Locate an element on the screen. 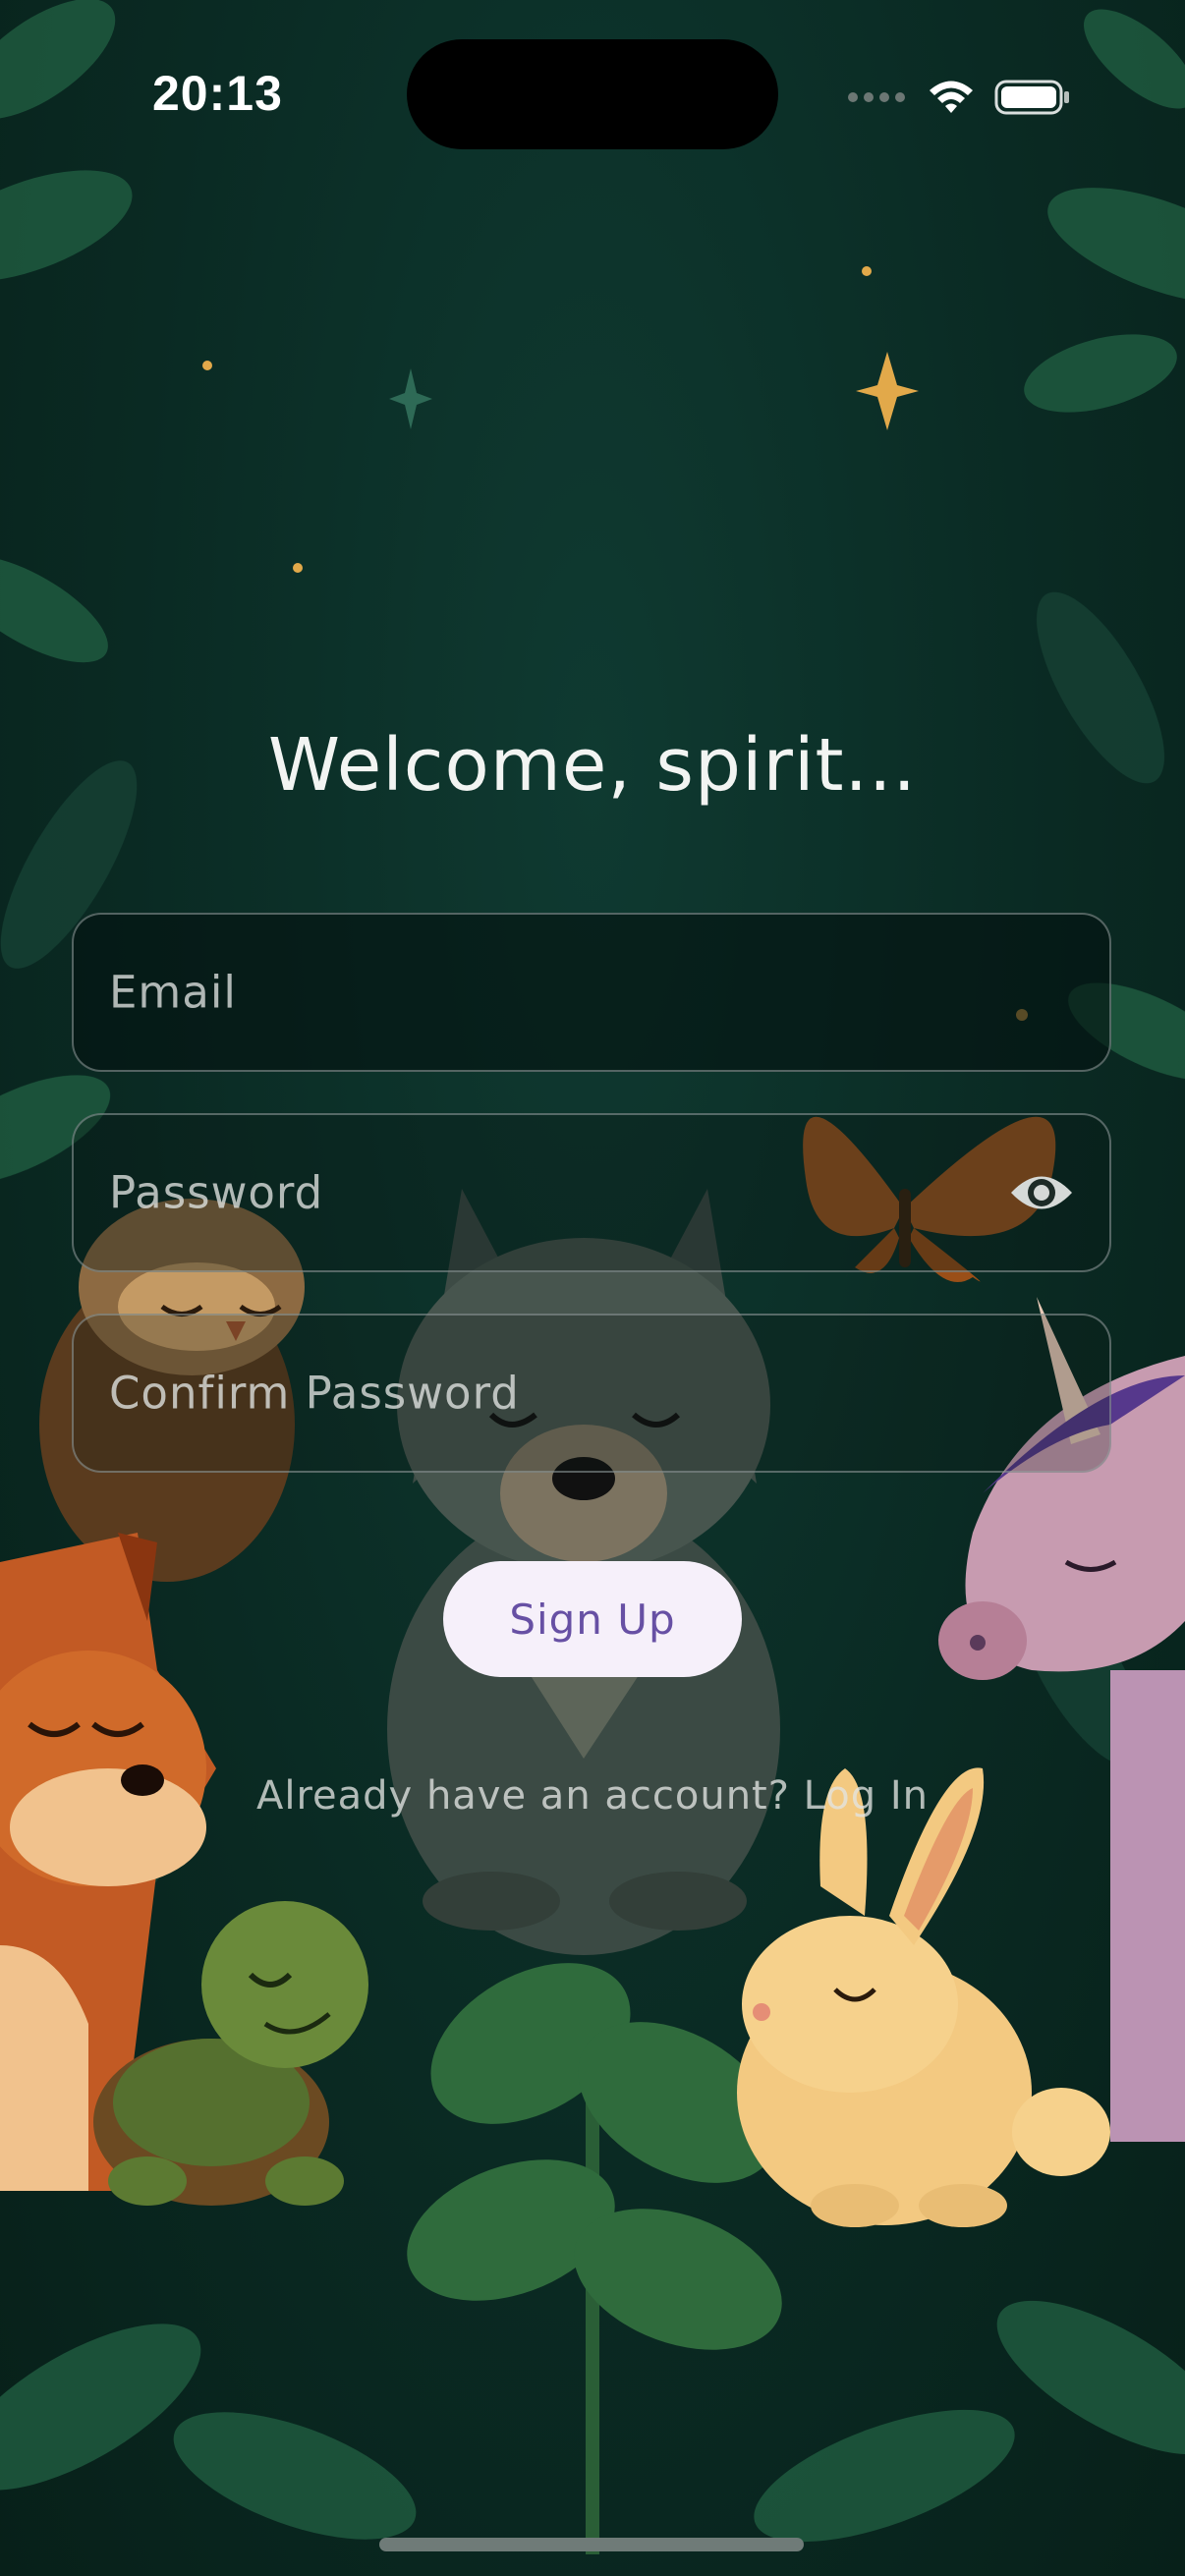 The width and height of the screenshot is (1185, 2576). email-field: Email is located at coordinates (592, 992).